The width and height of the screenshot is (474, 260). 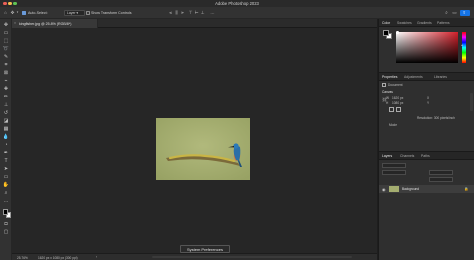 I want to click on document-size: 1620 px x 1080 px (300 ppi), so click(x=58, y=258).